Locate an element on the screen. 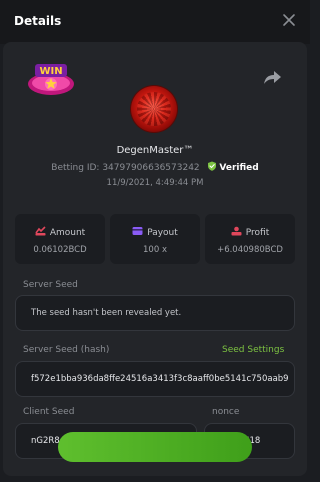 This screenshot has width=320, height=482. betting-id-row: Betting ID: 34797906636573242 Verified is located at coordinates (155, 167).